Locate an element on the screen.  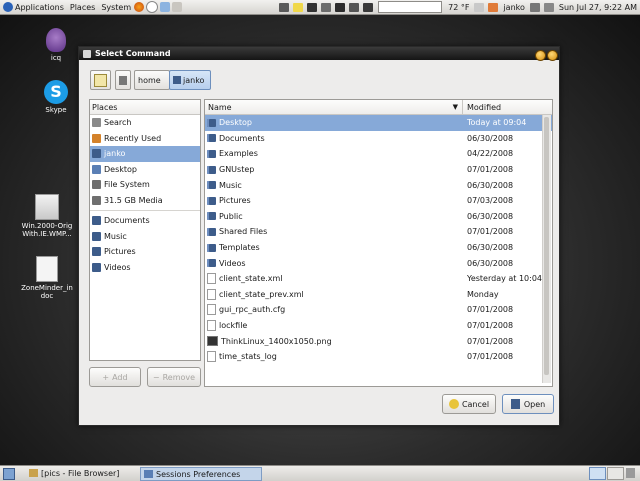
trash-icon is located at coordinates (630, 473).